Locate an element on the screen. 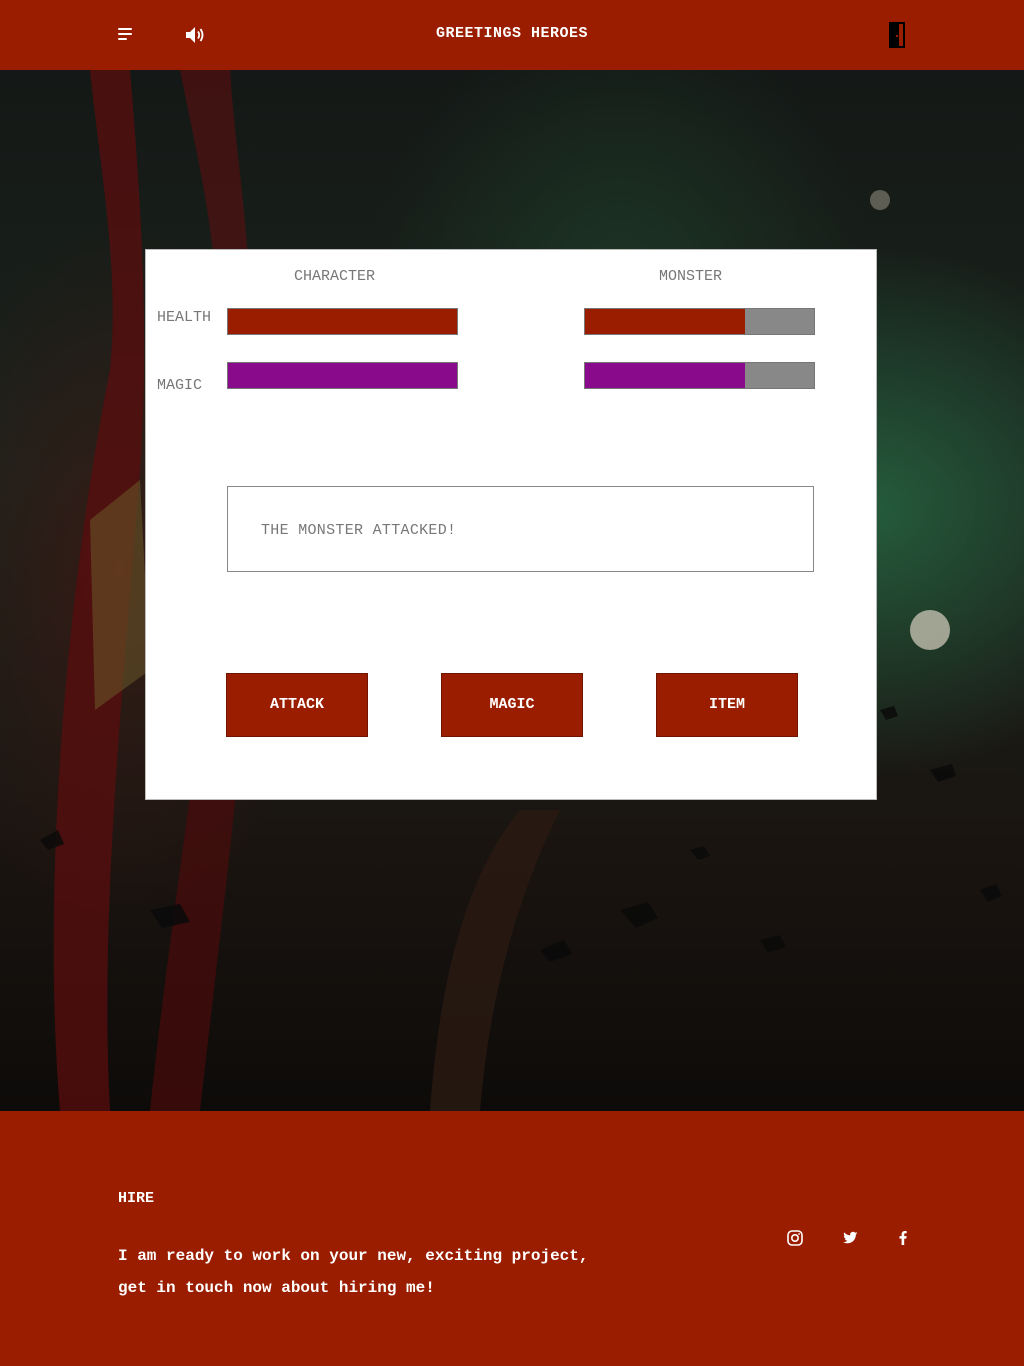  character-magic-bar is located at coordinates (342, 375).